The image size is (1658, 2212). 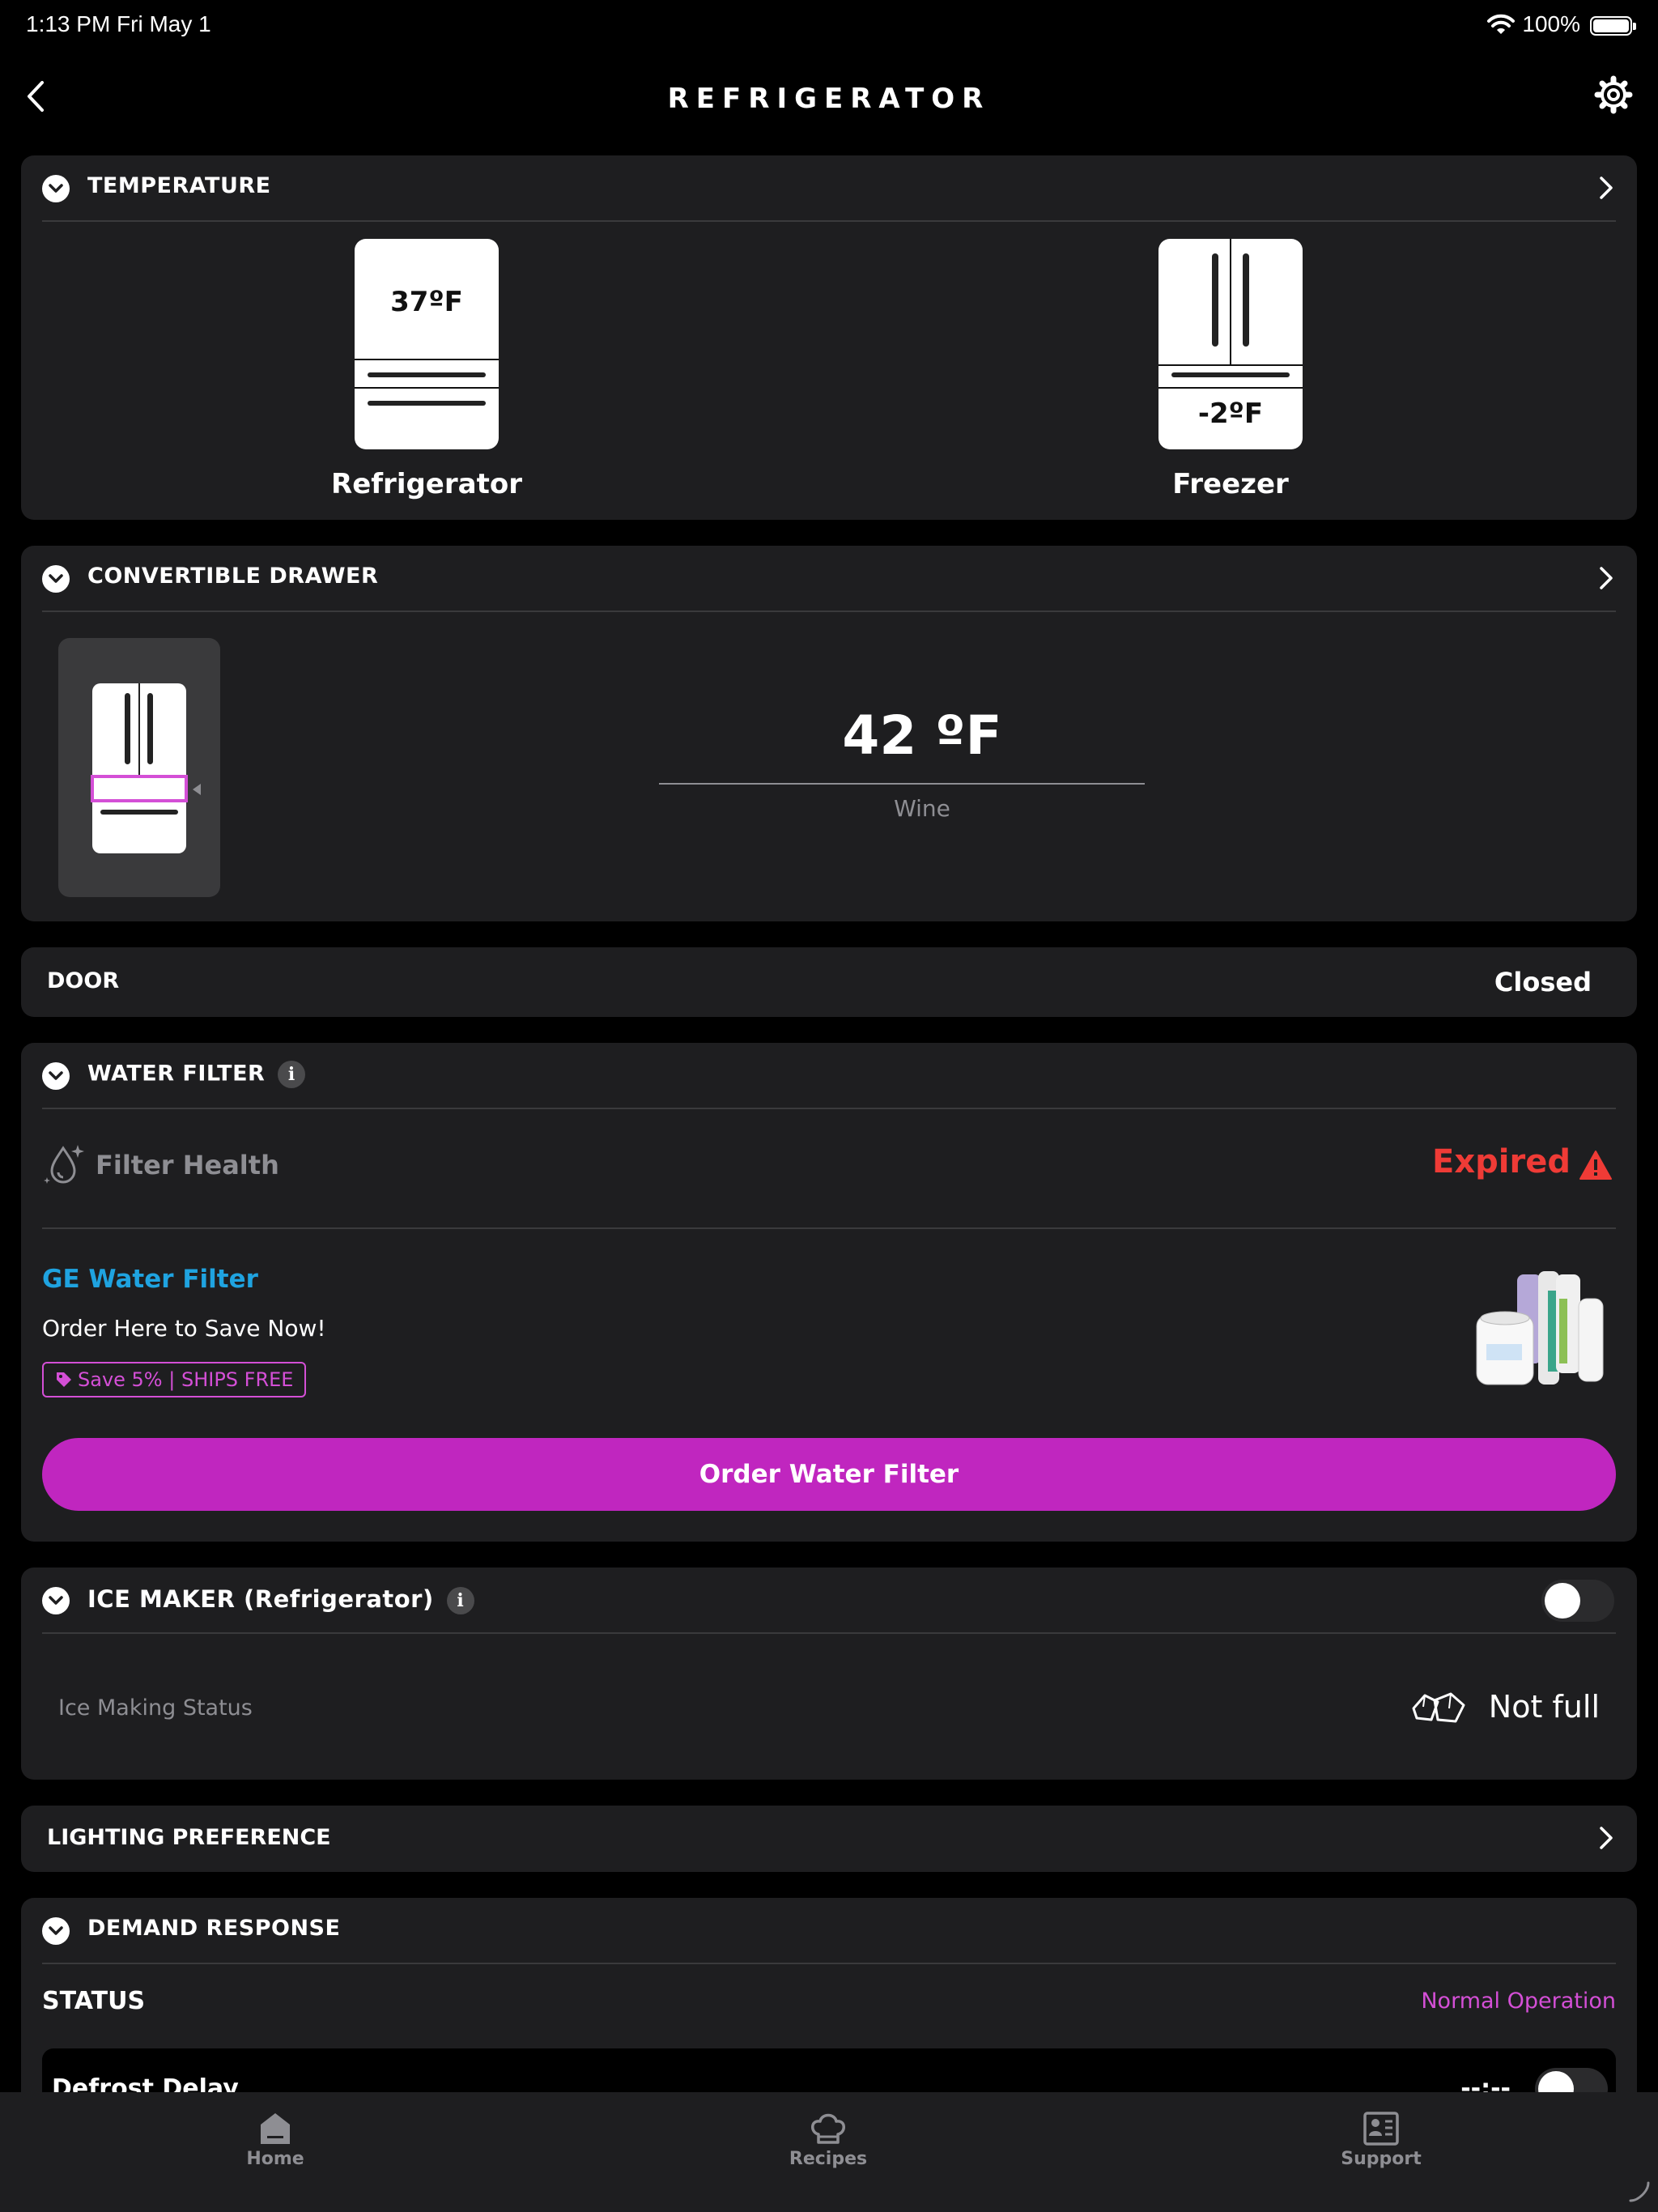 What do you see at coordinates (184, 1329) in the screenshot?
I see `promo-text: Order Here to Save Now!` at bounding box center [184, 1329].